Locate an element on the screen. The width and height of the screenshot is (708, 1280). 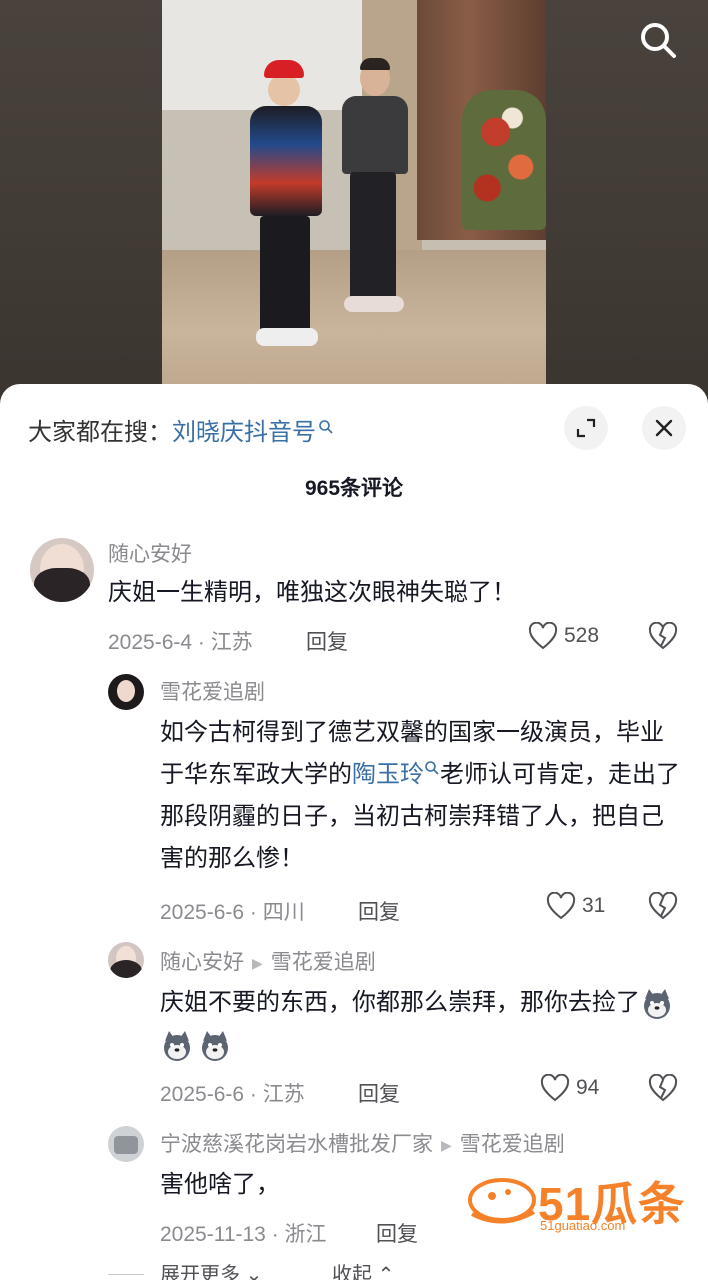
collapse-label: 收起 is located at coordinates (352, 1272).